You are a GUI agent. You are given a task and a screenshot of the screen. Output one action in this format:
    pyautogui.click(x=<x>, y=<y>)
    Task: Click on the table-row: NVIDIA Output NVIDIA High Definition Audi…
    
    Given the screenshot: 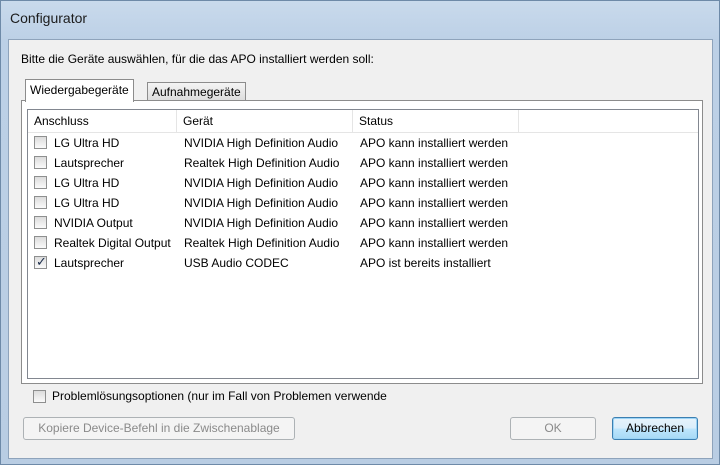 What is the action you would take?
    pyautogui.click(x=363, y=223)
    